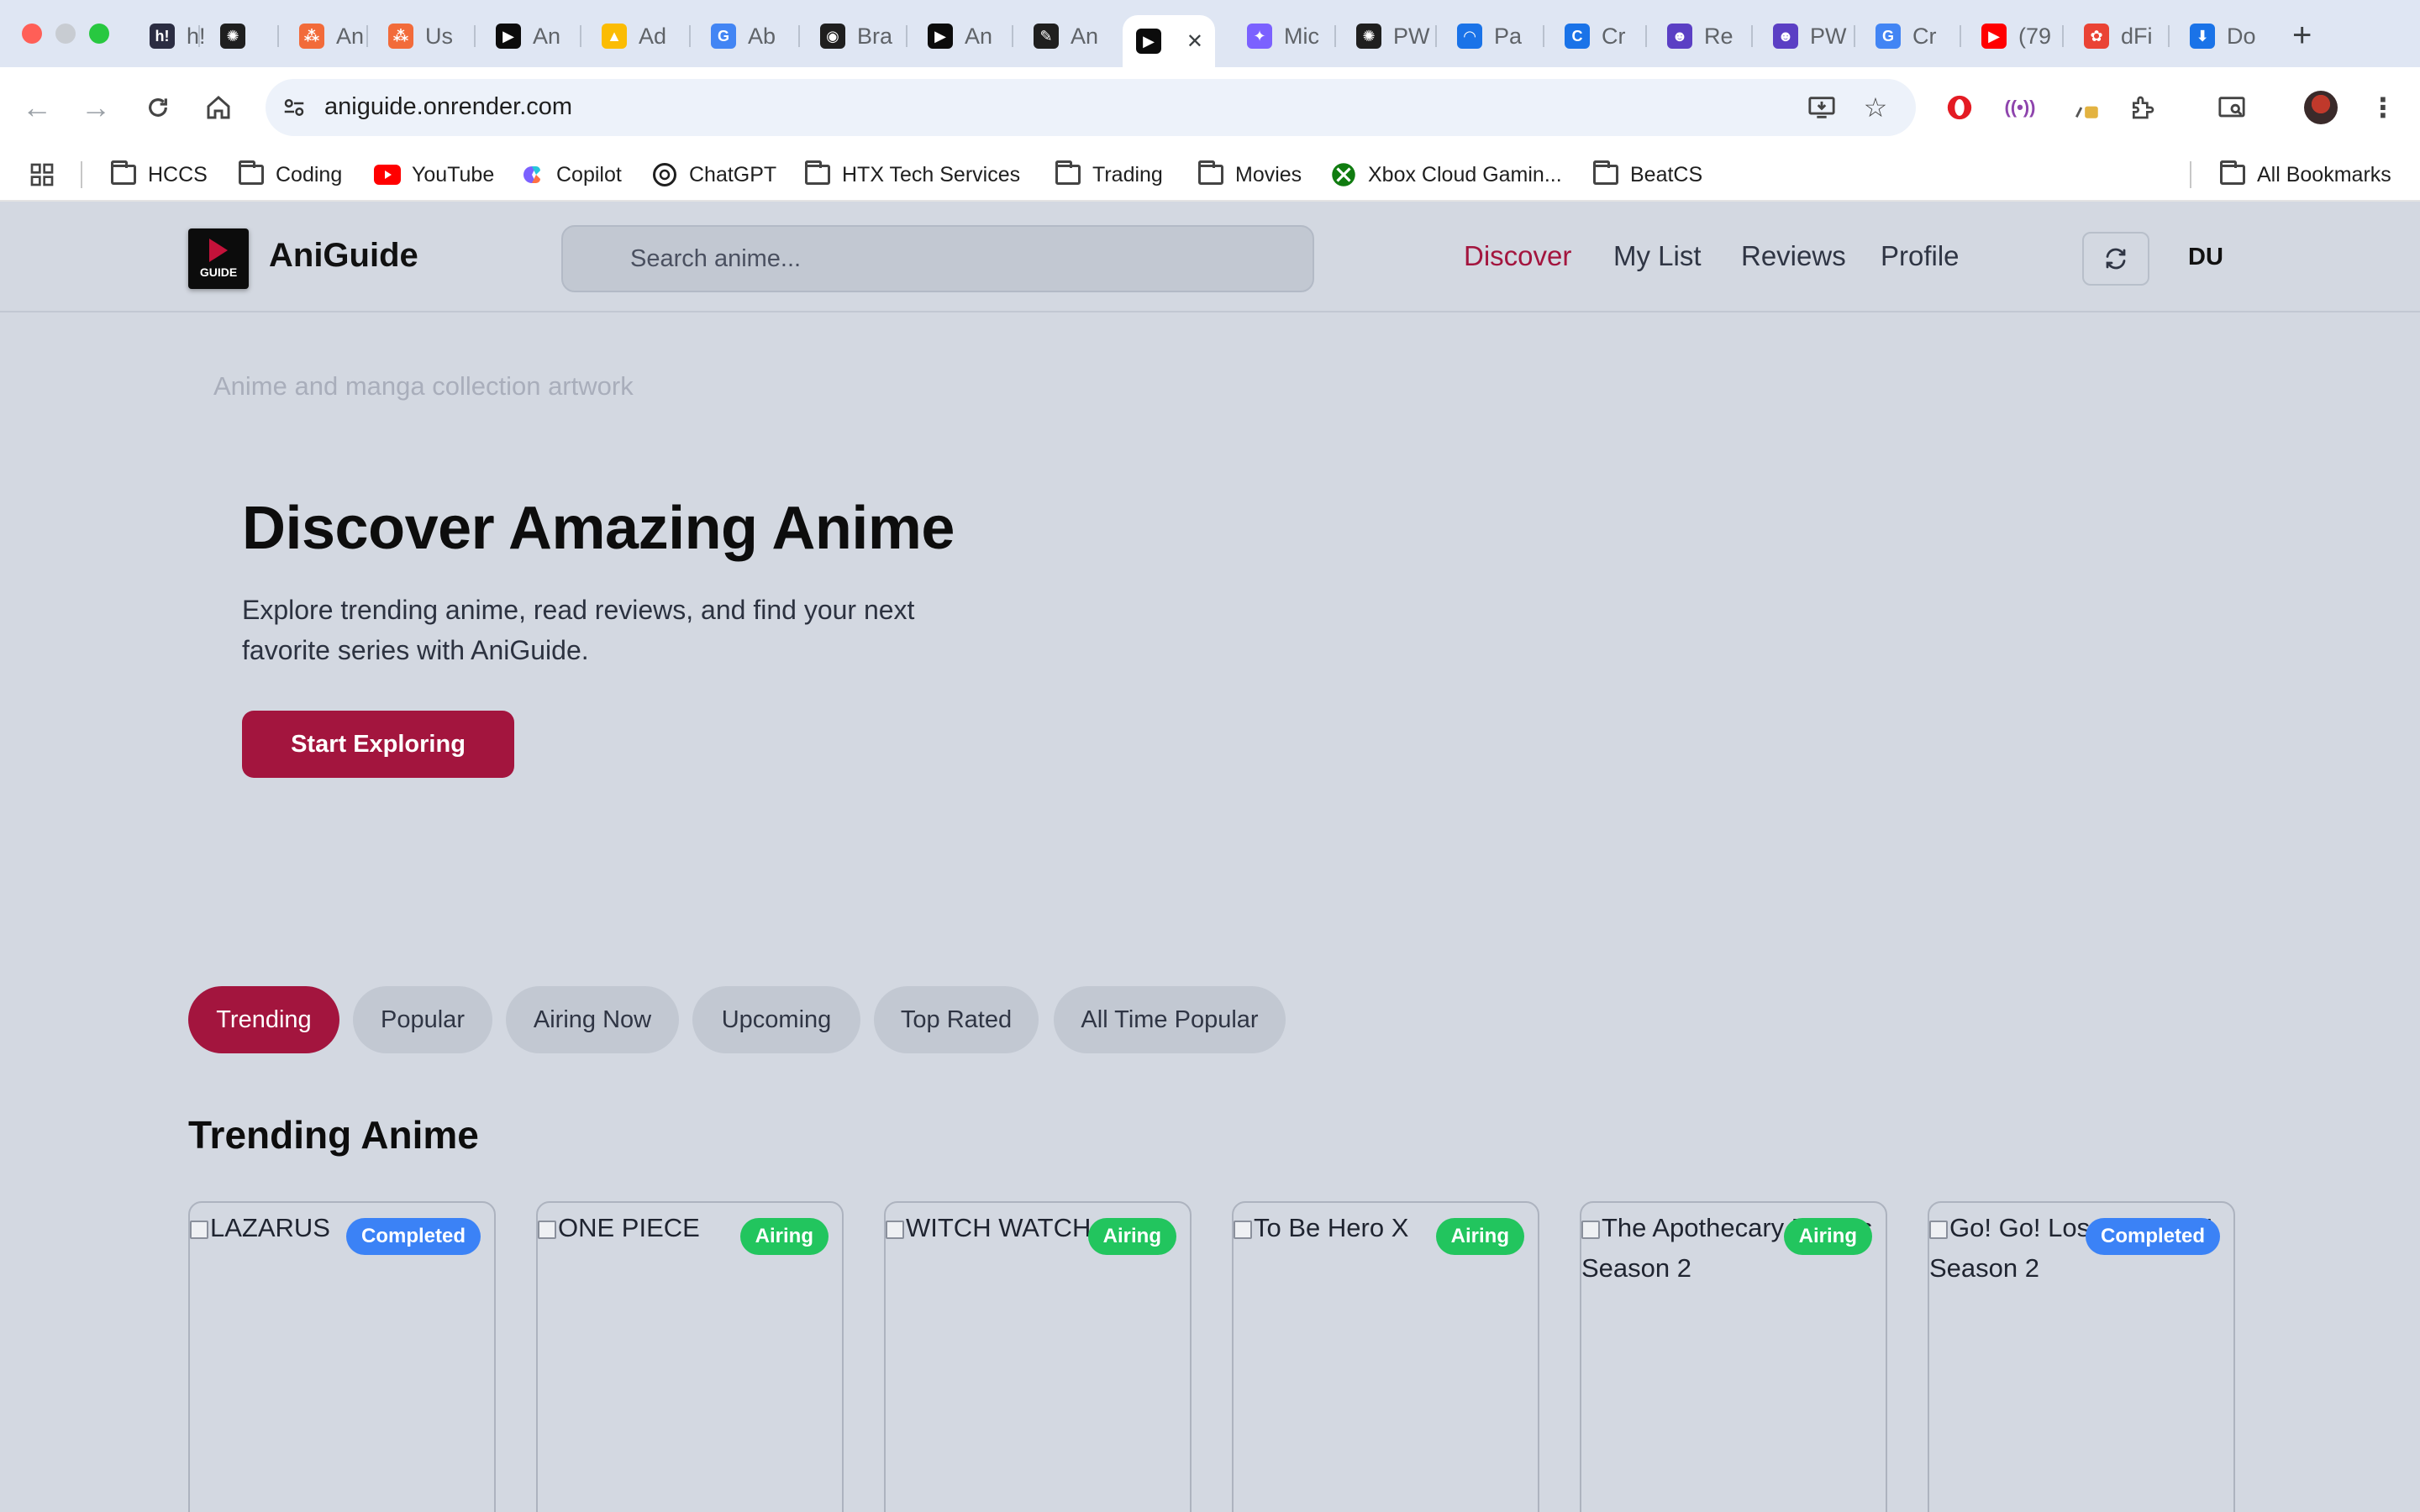  I want to click on nav-link: My List, so click(1657, 256).